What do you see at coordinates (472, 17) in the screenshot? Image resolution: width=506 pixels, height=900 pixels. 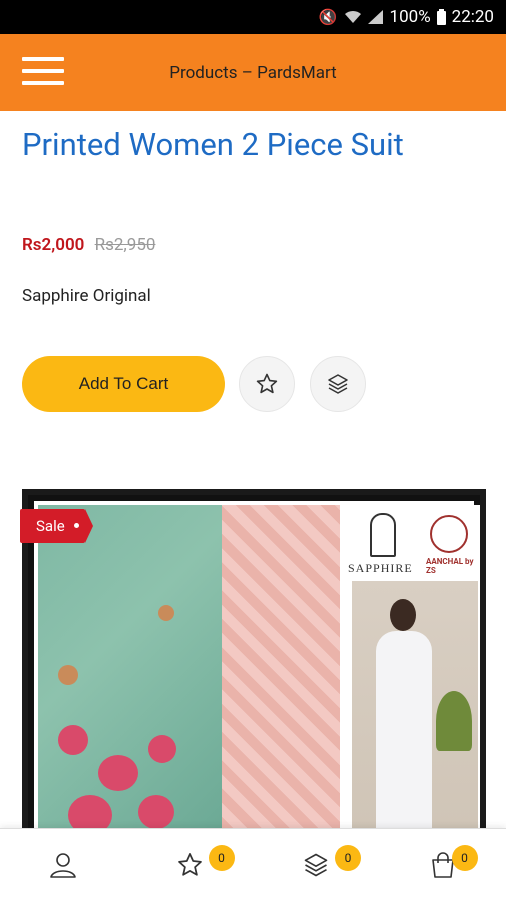 I see `status-time: 22:20` at bounding box center [472, 17].